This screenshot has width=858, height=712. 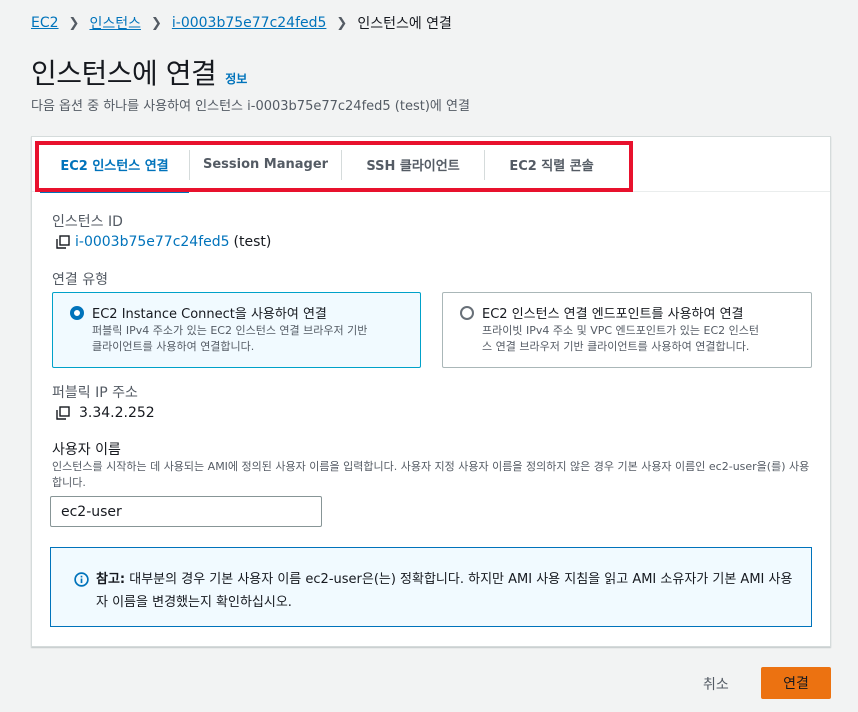 I want to click on public-ip-value: 3.34.2.252, so click(x=117, y=413).